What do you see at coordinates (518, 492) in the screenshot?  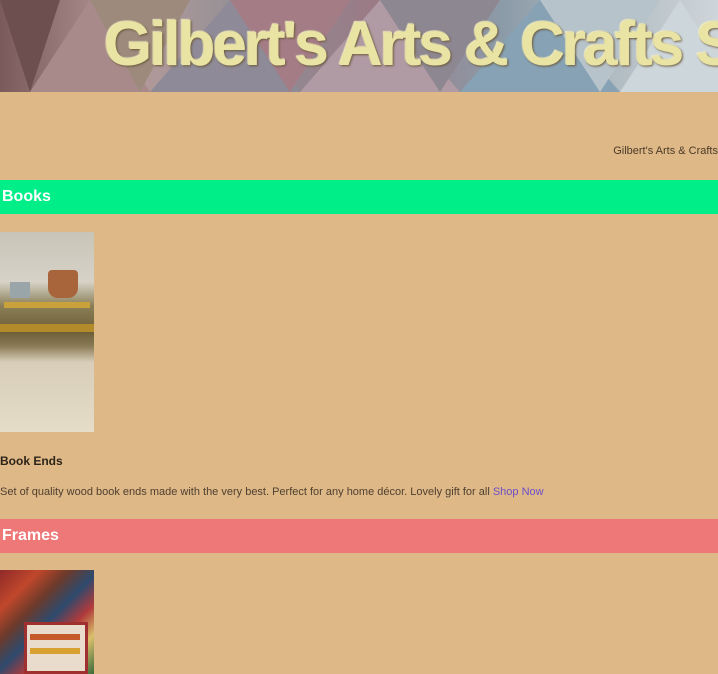 I see `shop-now-link: Shop Now` at bounding box center [518, 492].